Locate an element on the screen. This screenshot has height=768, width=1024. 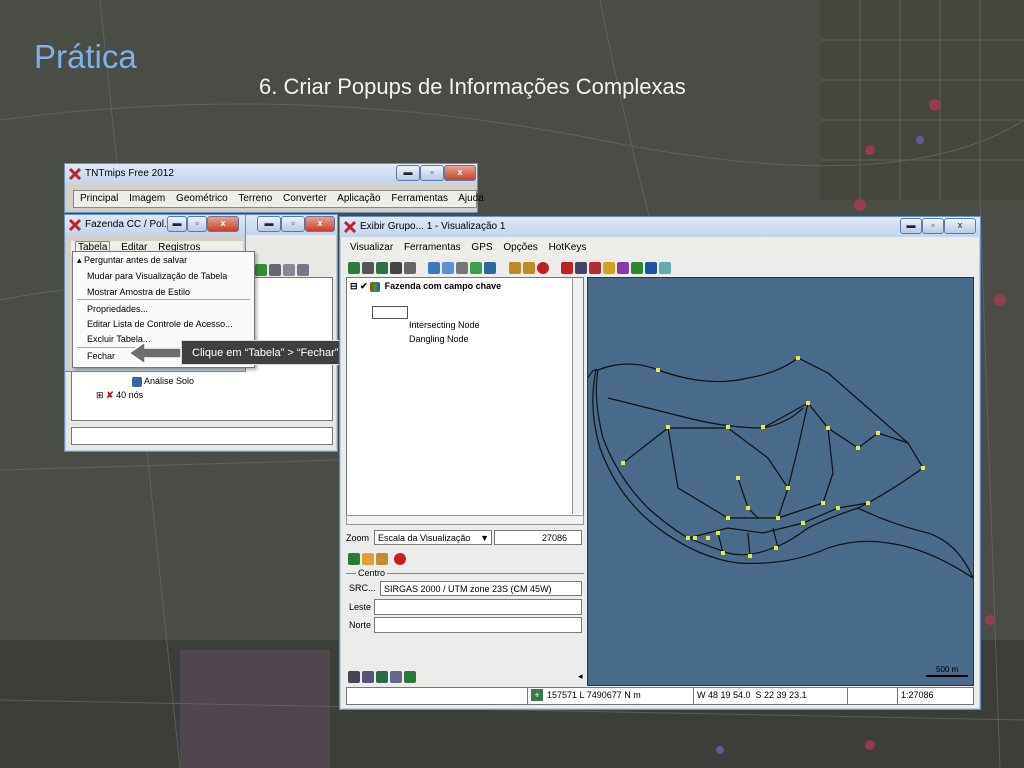
back-icon is located at coordinates (514, 267).